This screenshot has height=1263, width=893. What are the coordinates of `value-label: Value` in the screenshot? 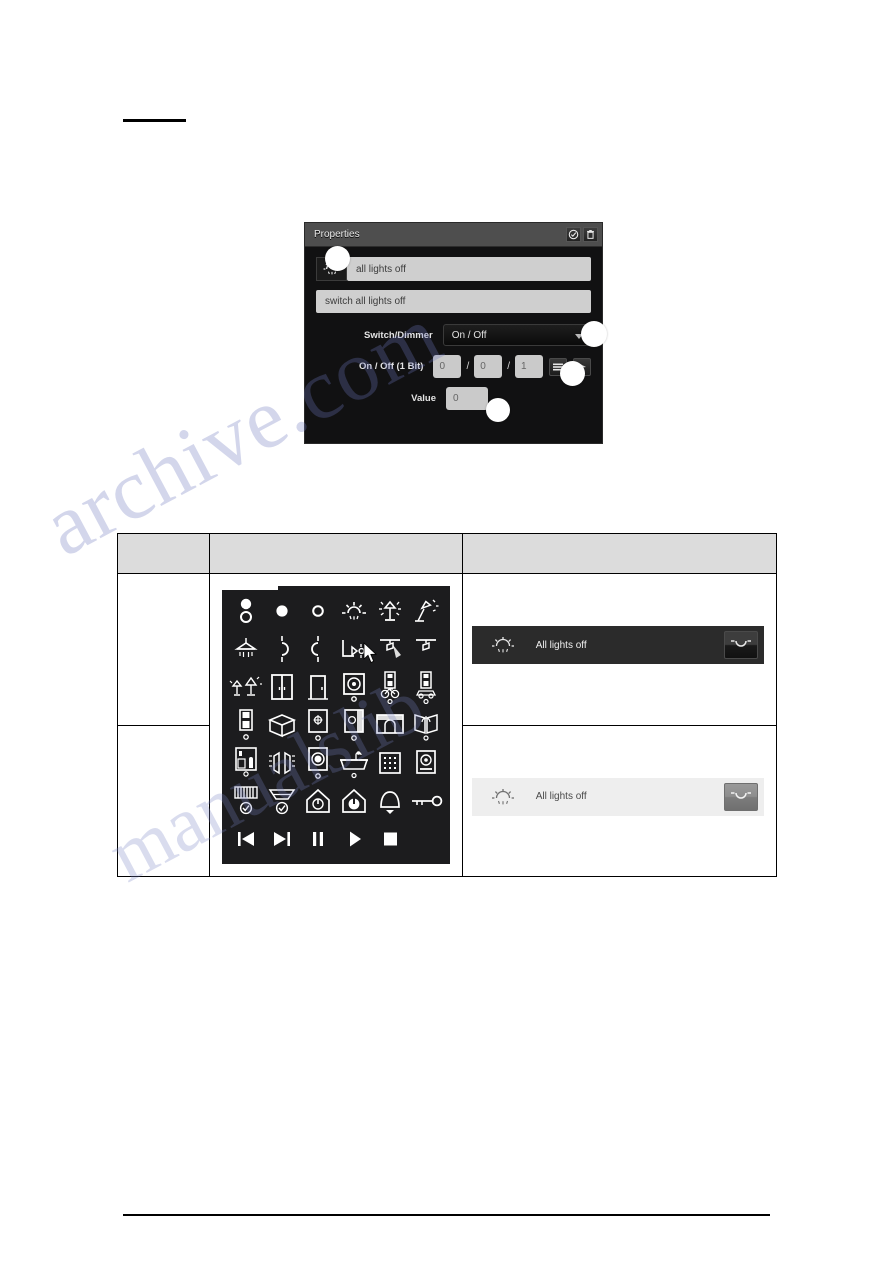 It's located at (423, 398).